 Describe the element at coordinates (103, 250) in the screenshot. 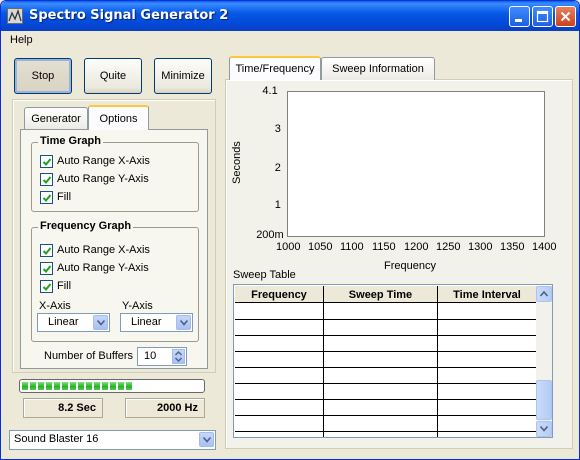

I see `freq-auto-x-label: Auto Range X-Axis` at that location.